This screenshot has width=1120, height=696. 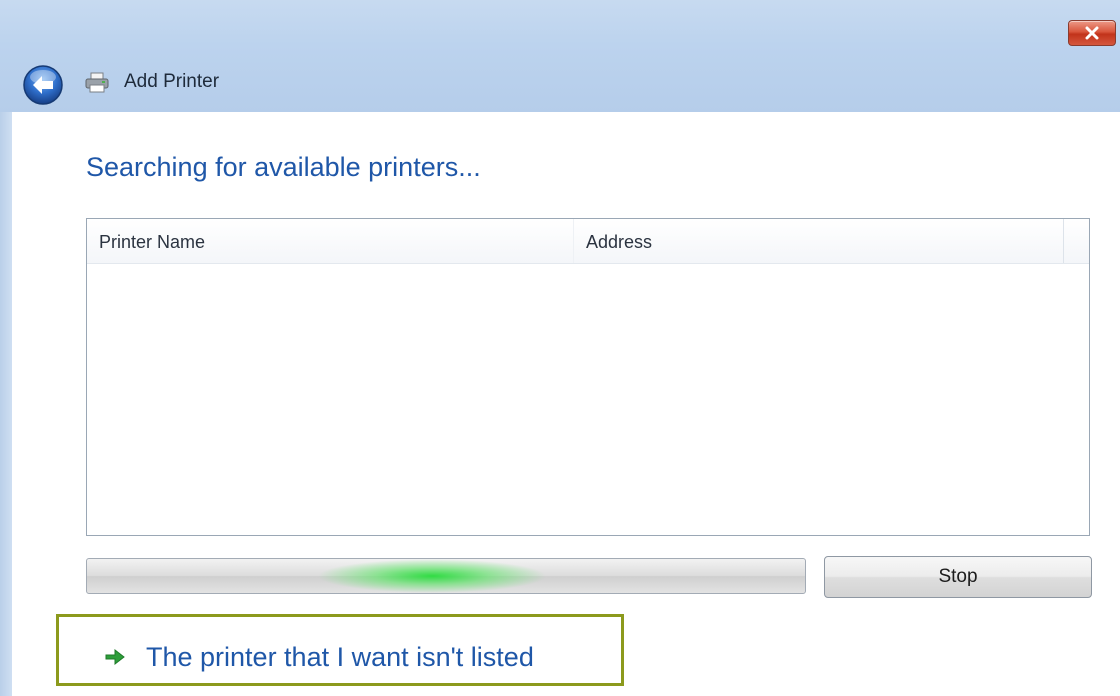 I want to click on close-button, so click(x=1092, y=33).